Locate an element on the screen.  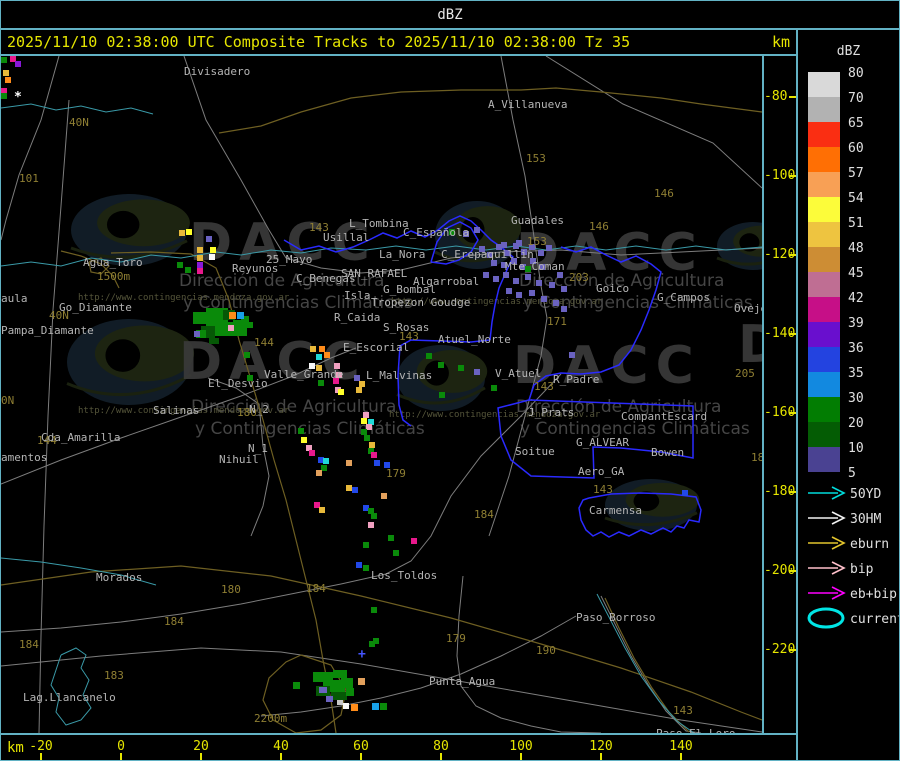
city-label: Lag.Llancanelo is located at coordinates (69, 697).